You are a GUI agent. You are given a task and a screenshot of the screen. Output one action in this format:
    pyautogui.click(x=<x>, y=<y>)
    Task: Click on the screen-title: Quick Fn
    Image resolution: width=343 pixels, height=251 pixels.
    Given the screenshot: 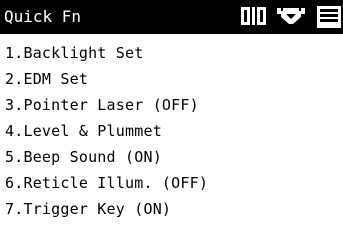 What is the action you would take?
    pyautogui.click(x=43, y=16)
    